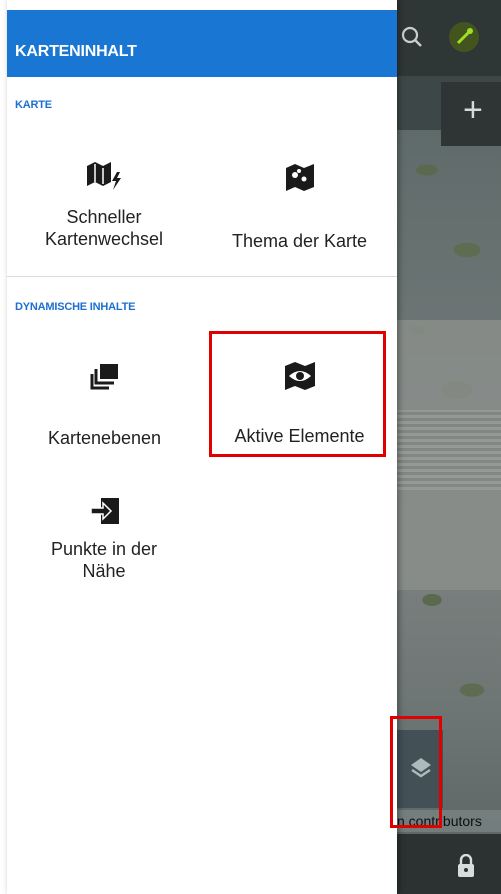  Describe the element at coordinates (105, 511) in the screenshot. I see `enter-arrow-icon` at that location.